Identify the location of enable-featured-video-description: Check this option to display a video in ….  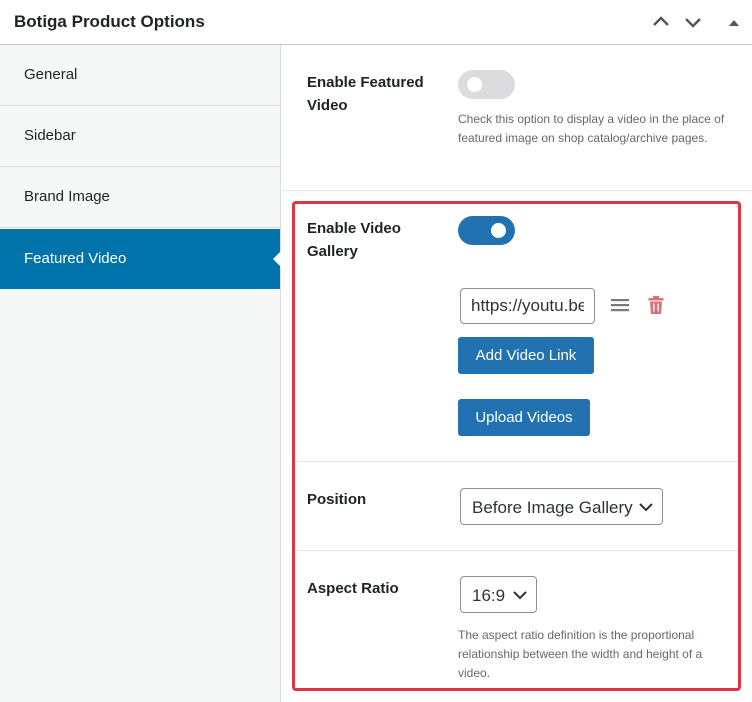
(591, 128).